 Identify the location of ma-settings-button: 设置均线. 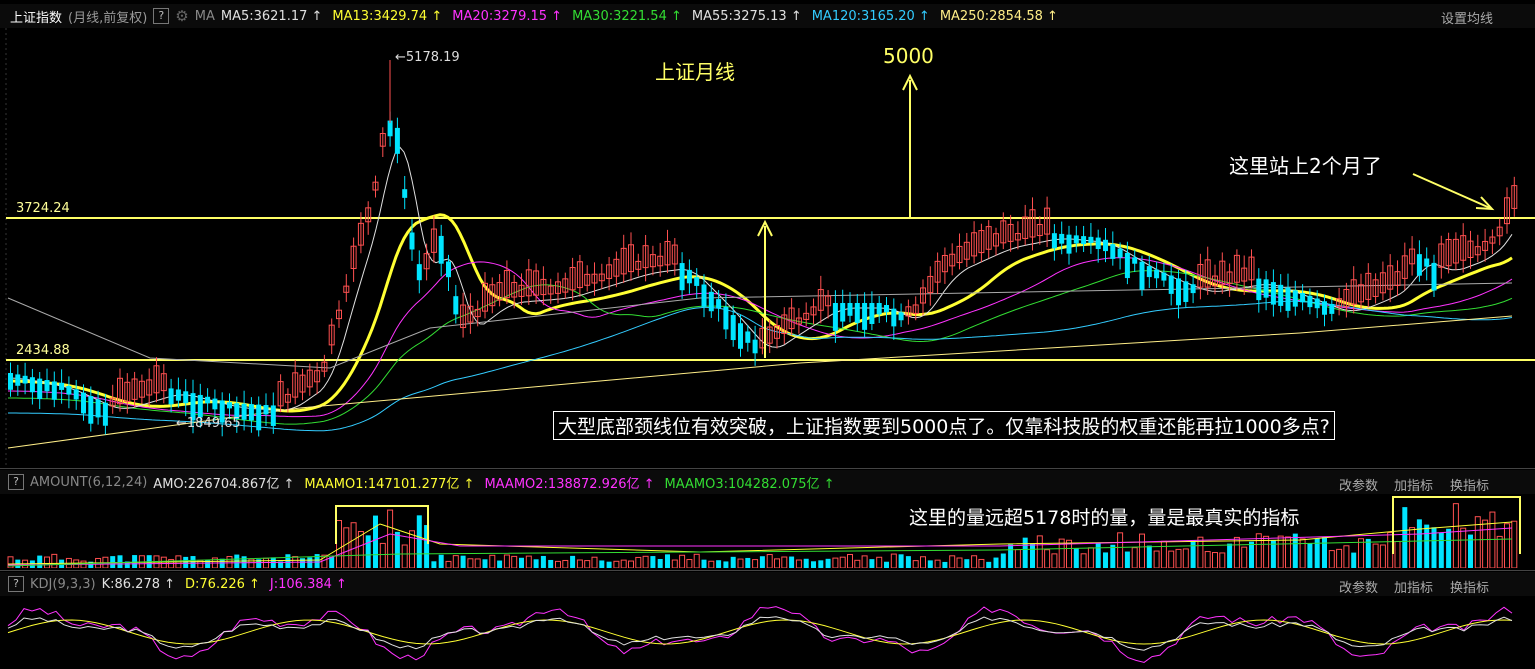
(1467, 17).